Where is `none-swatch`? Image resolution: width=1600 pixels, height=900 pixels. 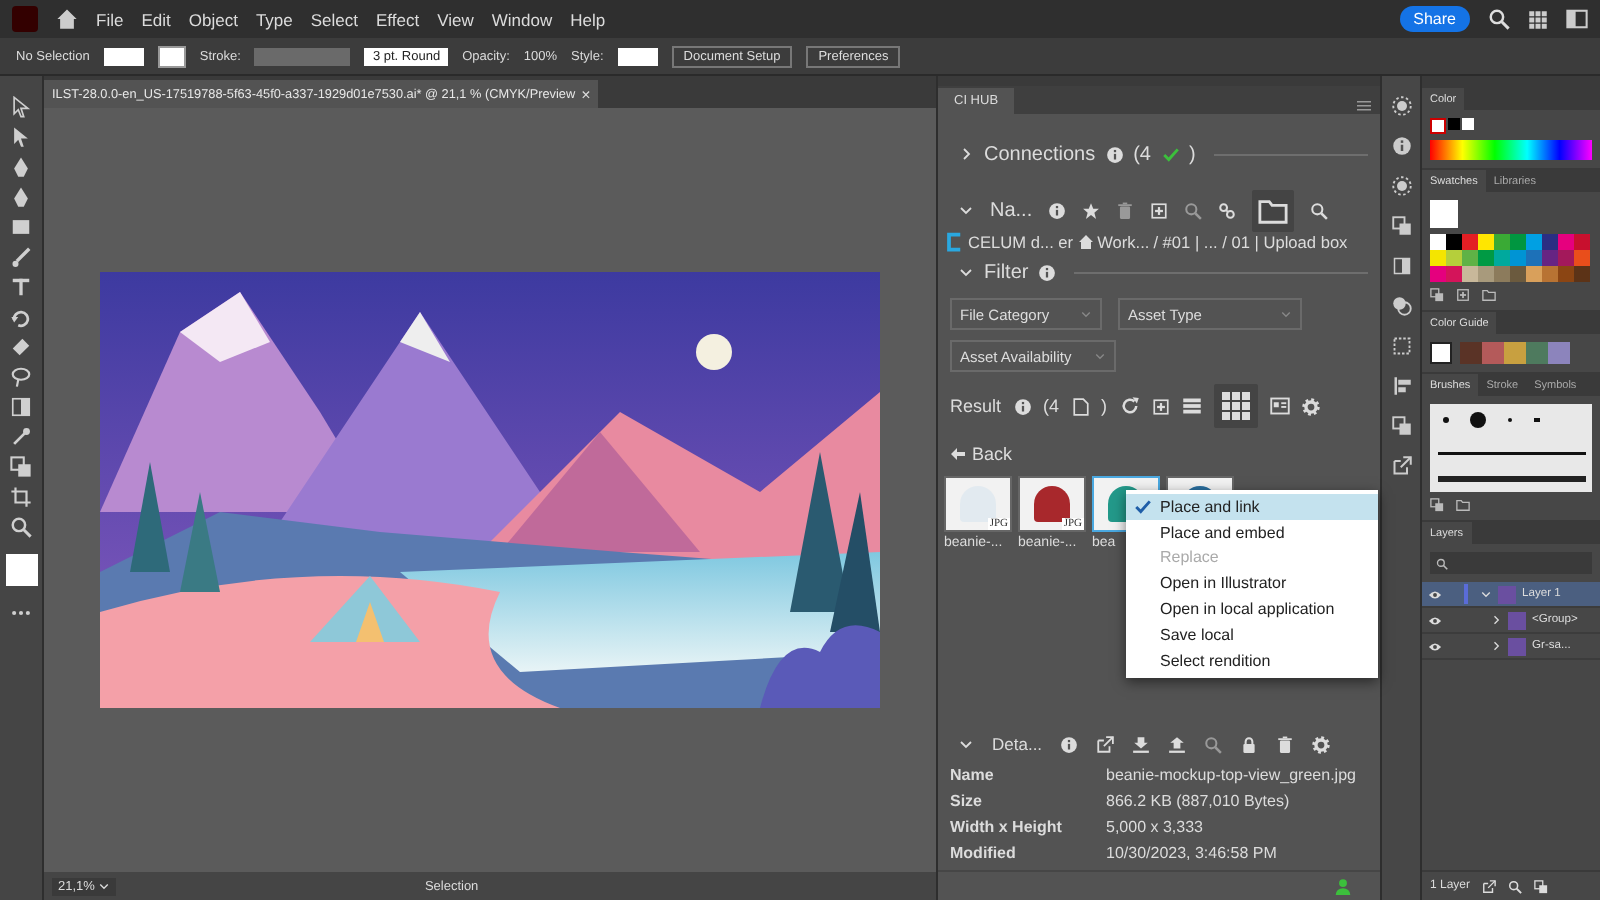
none-swatch is located at coordinates (1438, 126).